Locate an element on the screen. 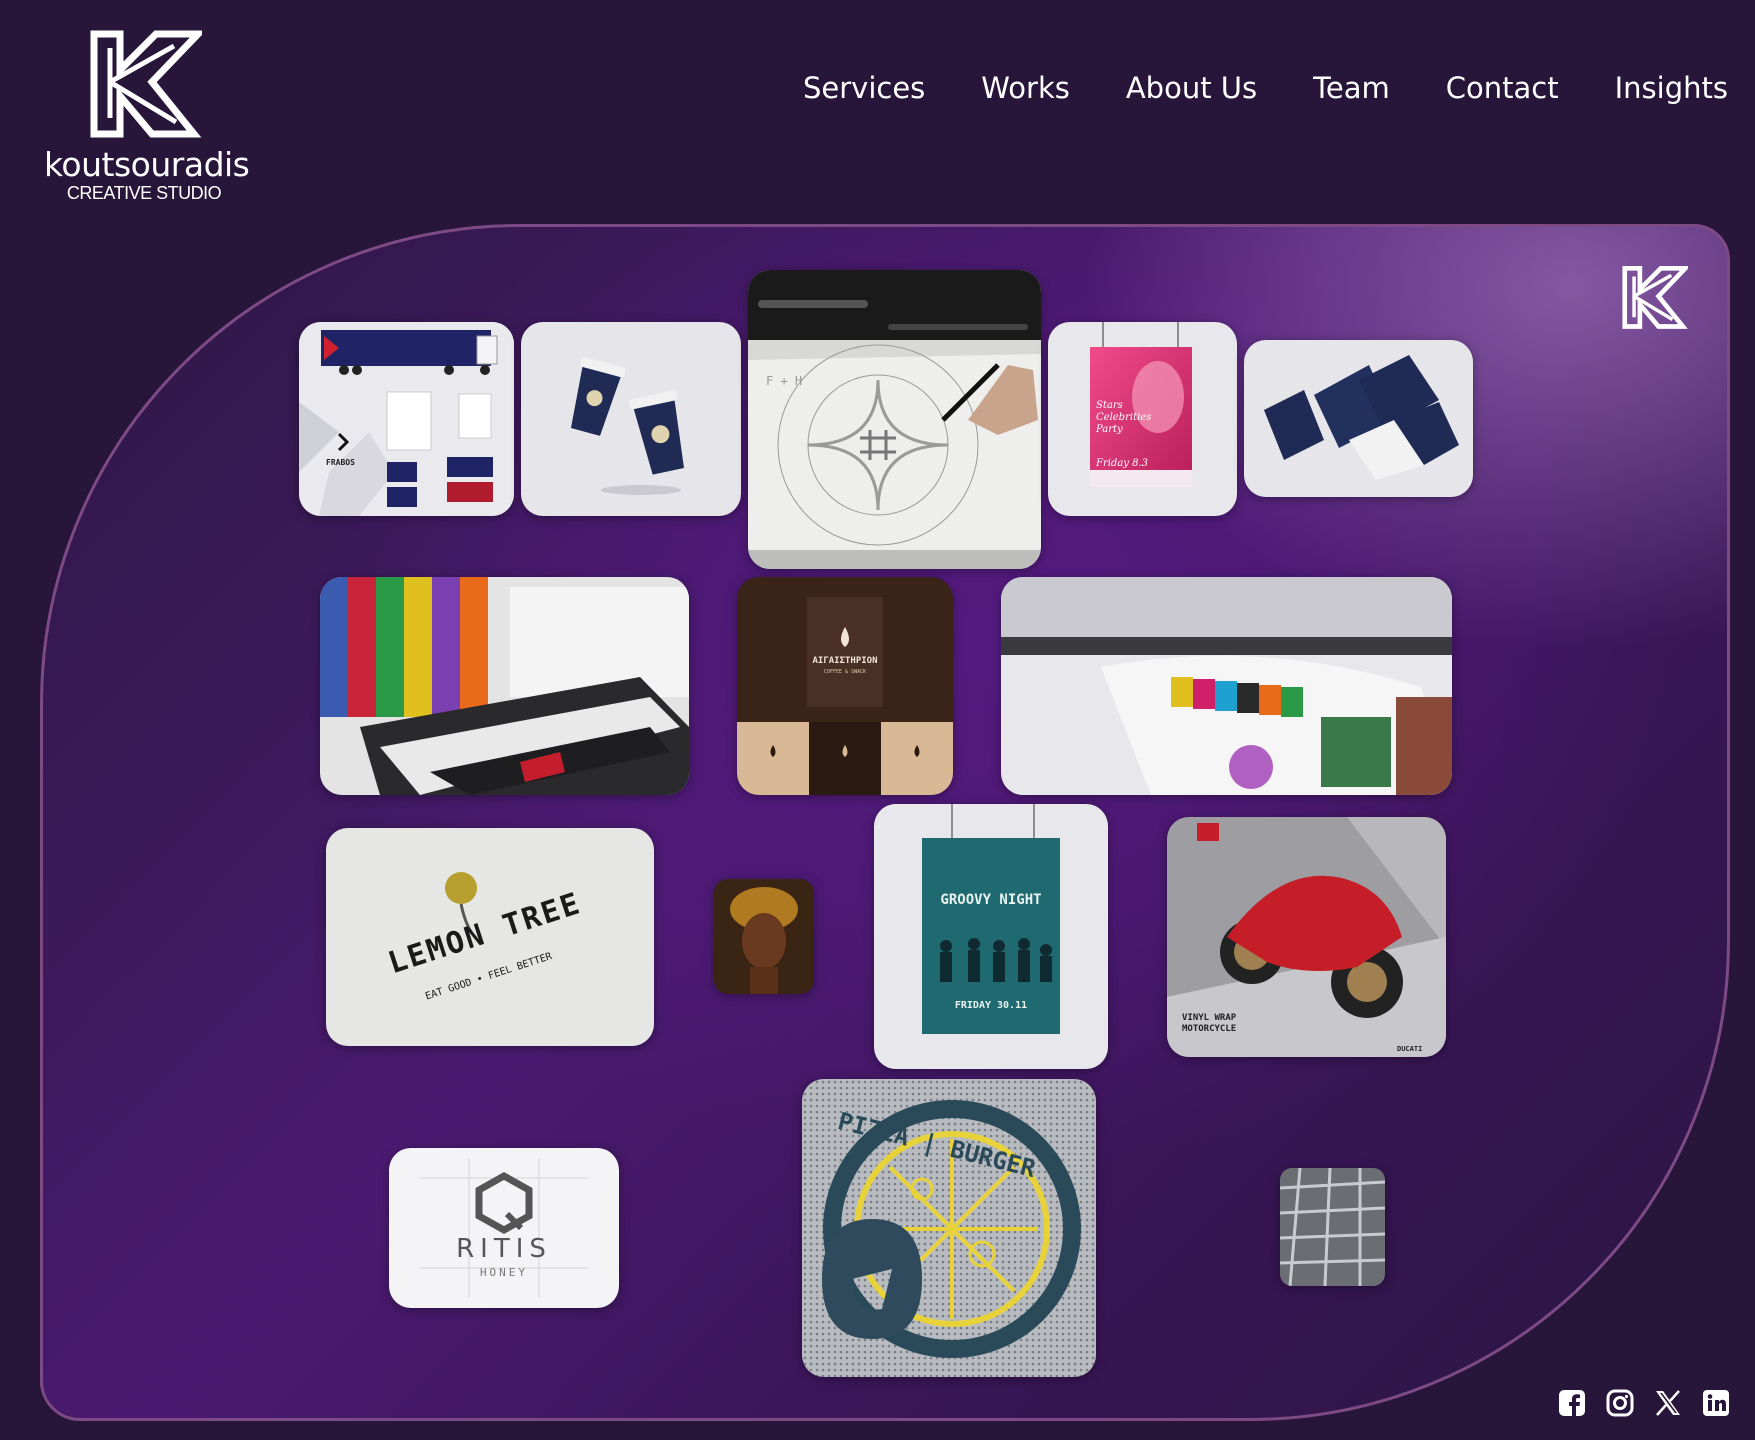 The height and width of the screenshot is (1440, 1755). portfolio-tile-brochure is located at coordinates (1358, 418).